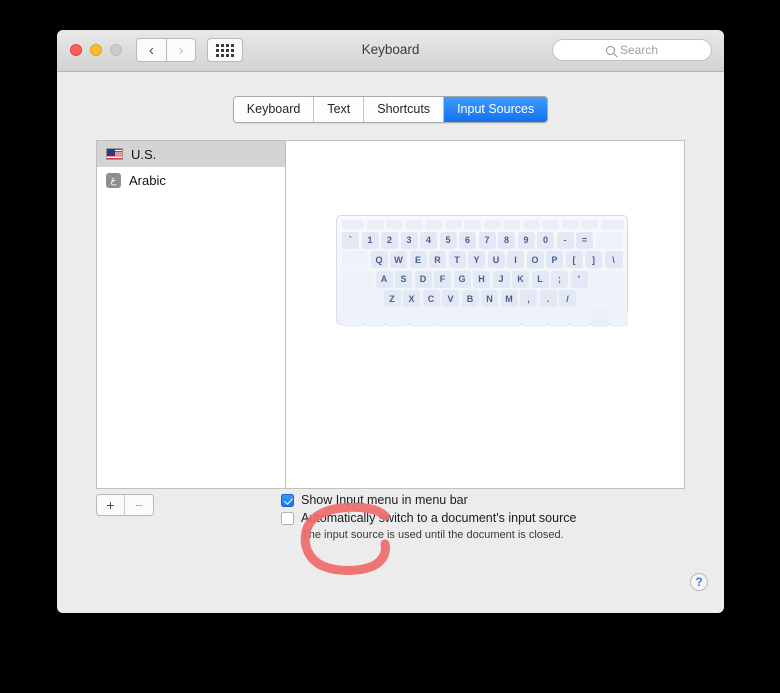  Describe the element at coordinates (609, 240) in the screenshot. I see `key-delete` at that location.